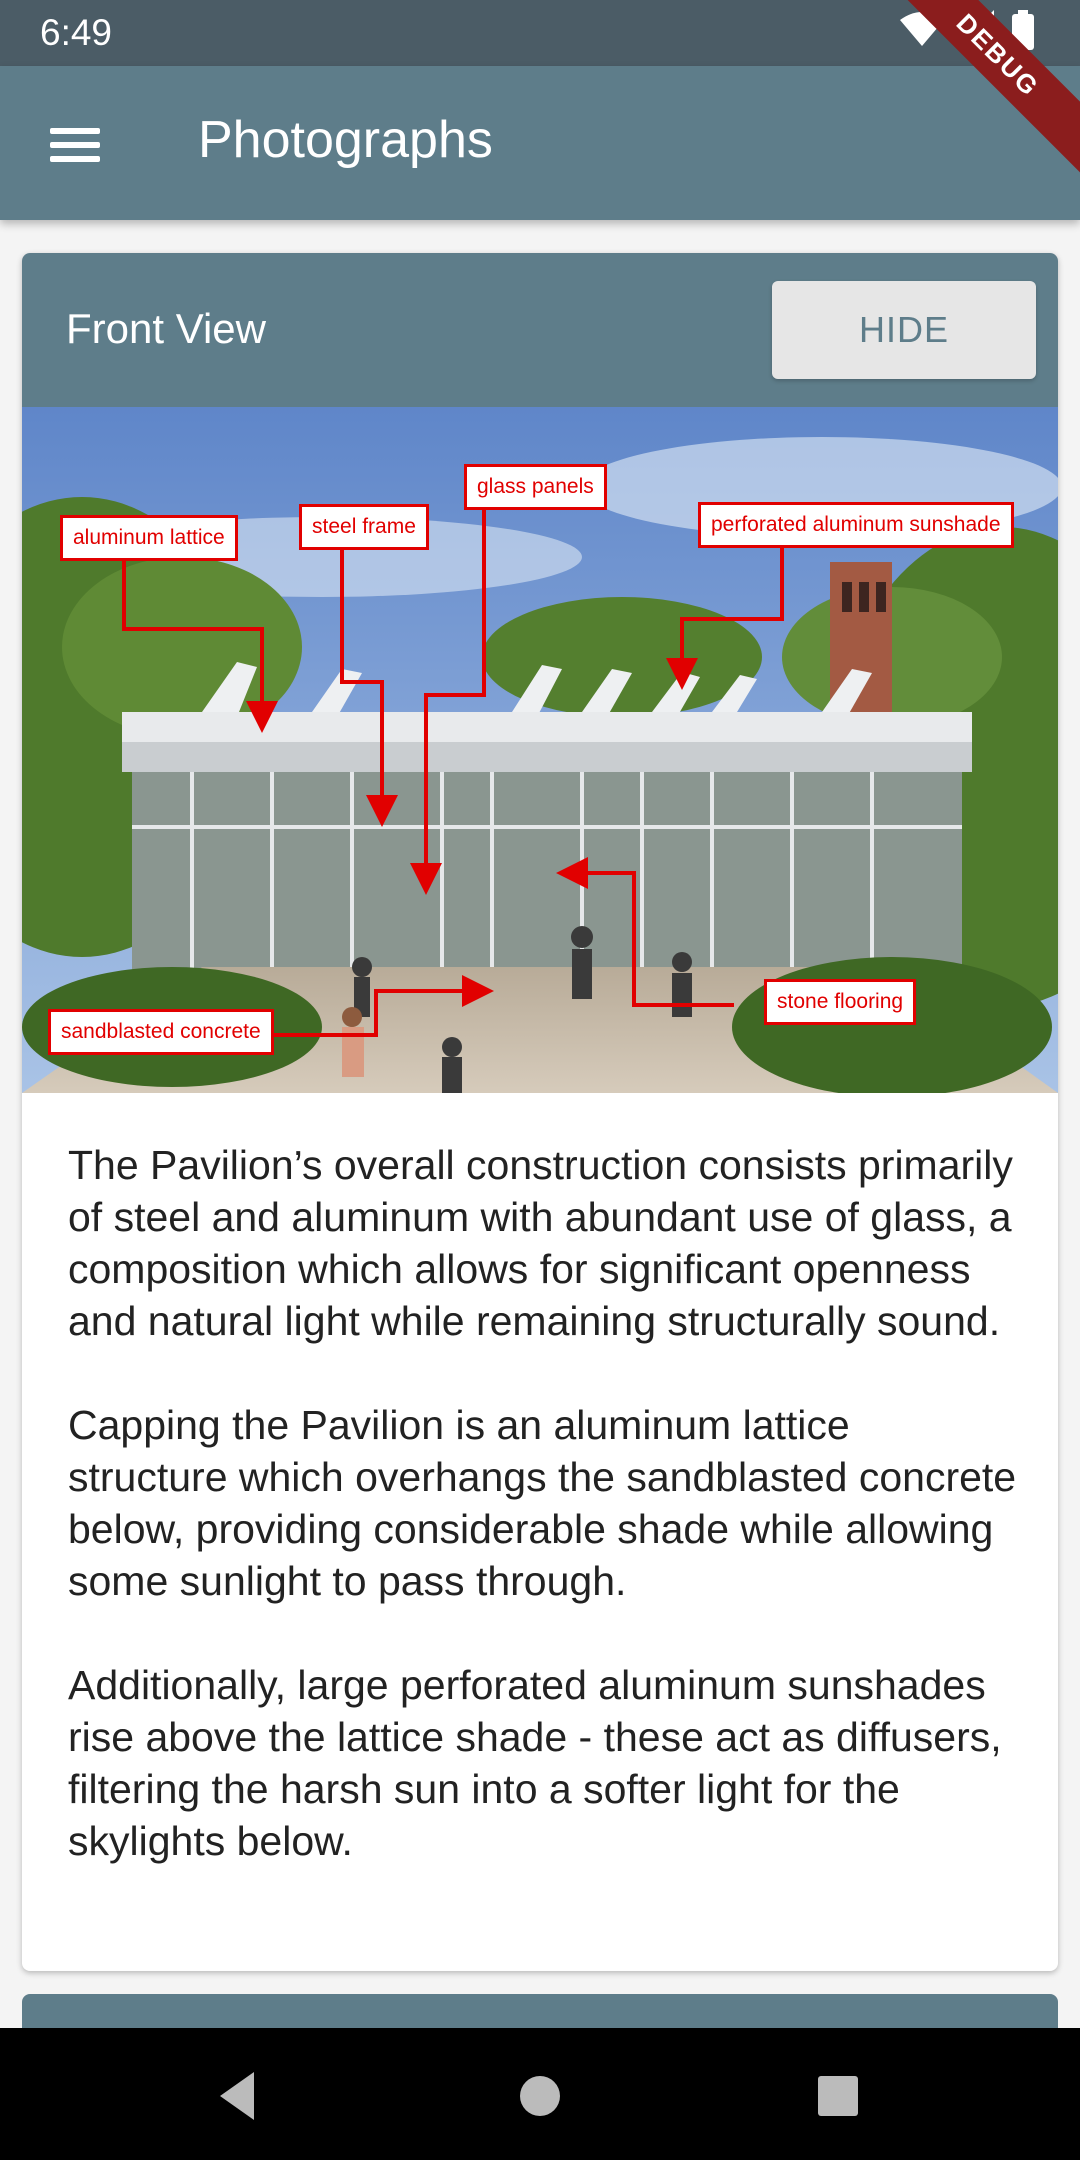 This screenshot has width=1080, height=2160. Describe the element at coordinates (77, 143) in the screenshot. I see `menu-button` at that location.